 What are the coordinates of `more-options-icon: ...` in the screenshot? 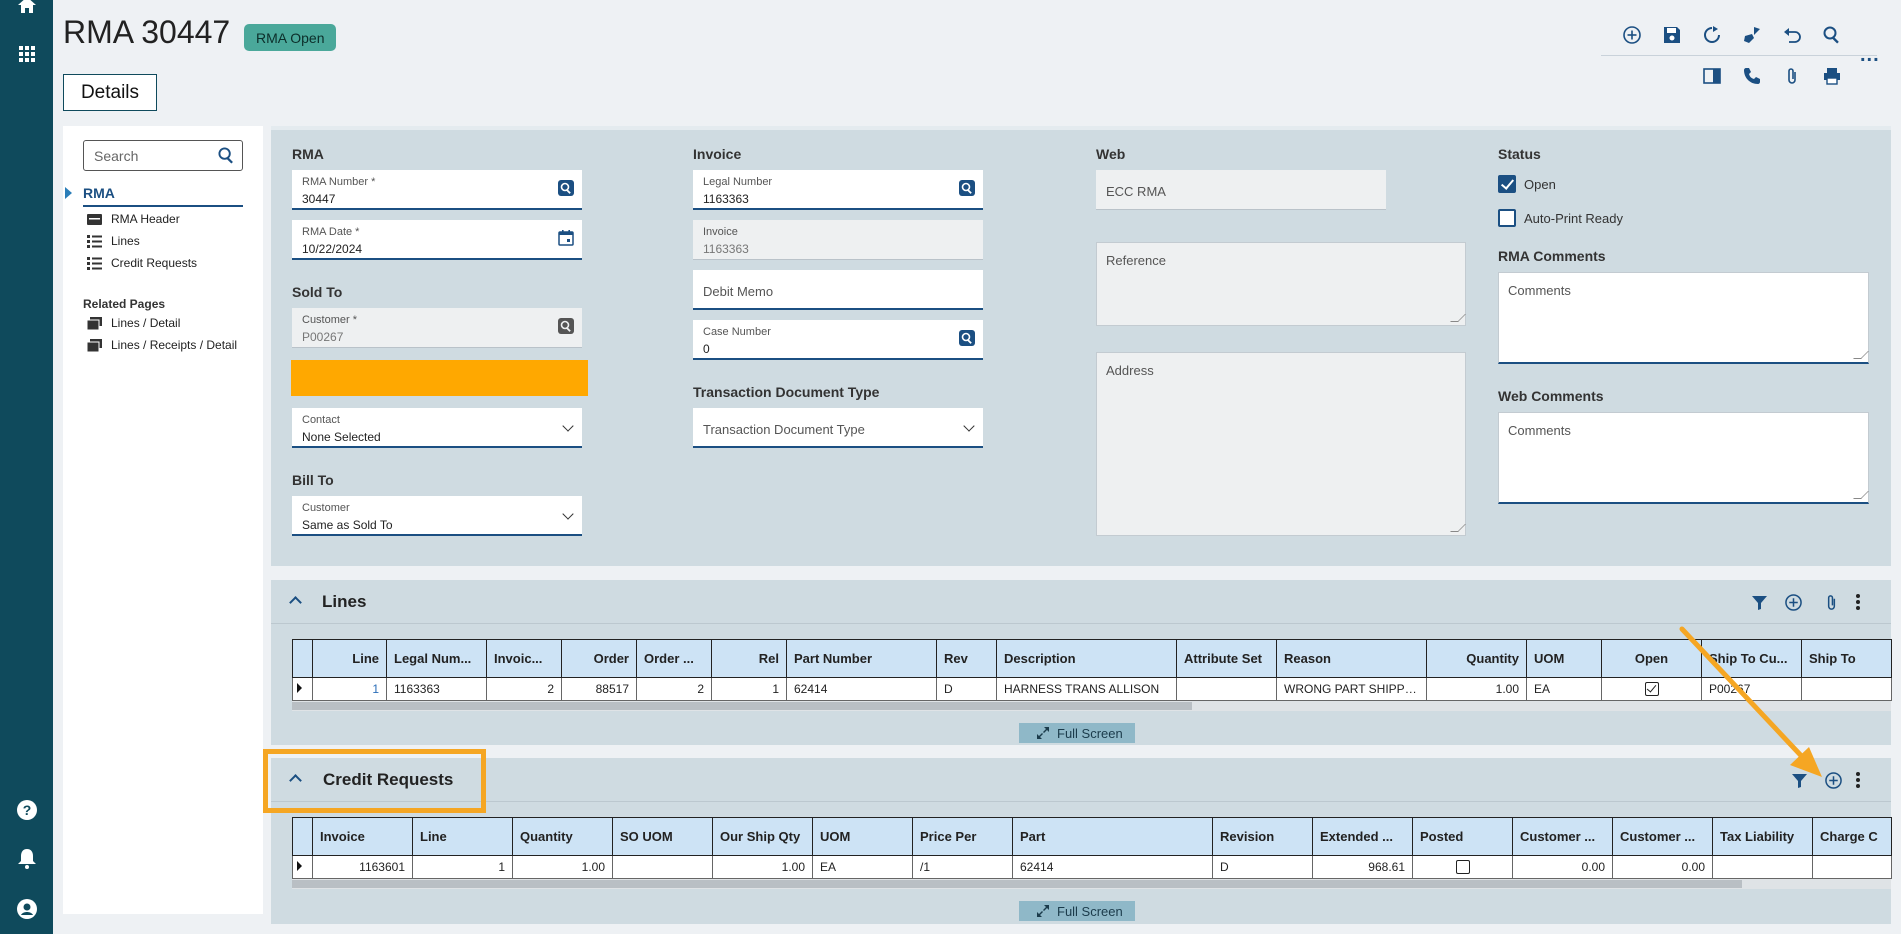 It's located at (1870, 55).